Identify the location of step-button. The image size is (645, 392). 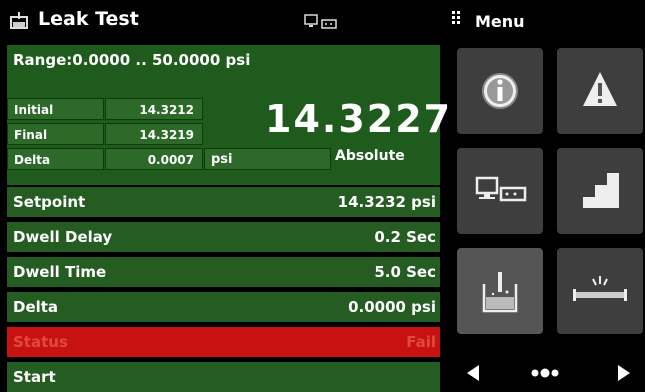
(600, 191).